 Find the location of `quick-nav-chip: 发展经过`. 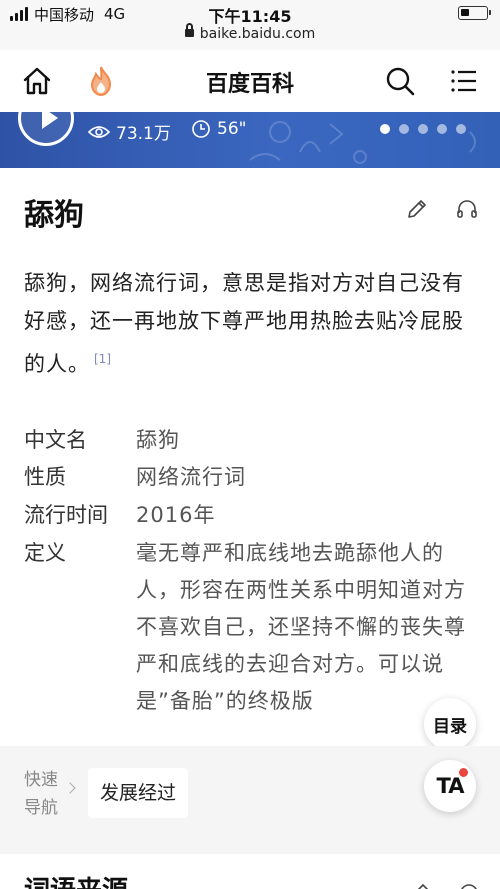

quick-nav-chip: 发展经过 is located at coordinates (138, 793).